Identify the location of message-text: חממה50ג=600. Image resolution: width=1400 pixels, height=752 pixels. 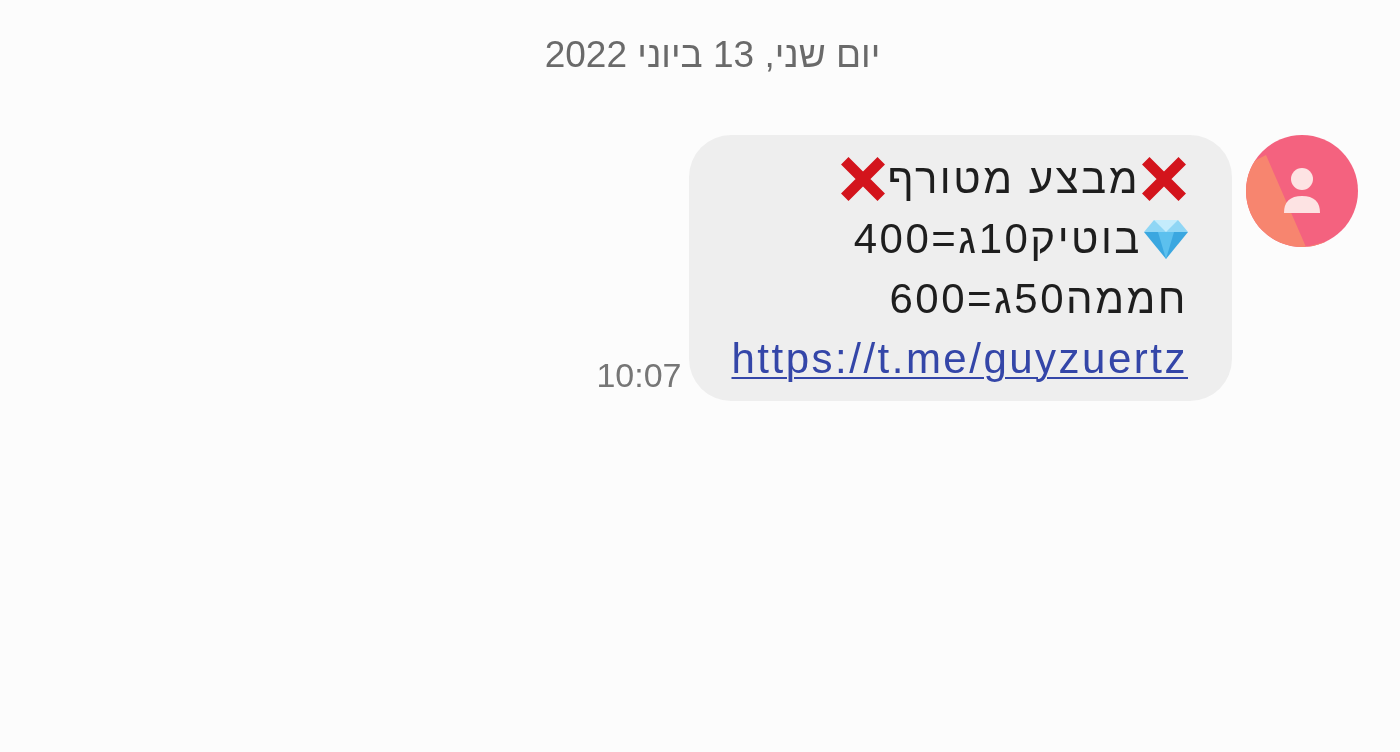
(1038, 299).